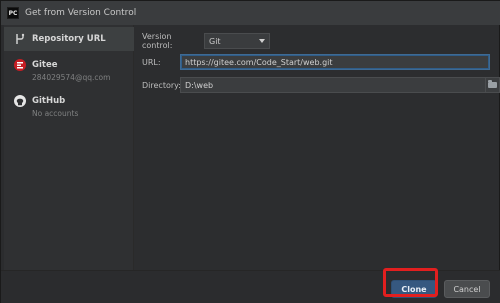 The image size is (500, 303). What do you see at coordinates (262, 41) in the screenshot?
I see `chevron-down-icon` at bounding box center [262, 41].